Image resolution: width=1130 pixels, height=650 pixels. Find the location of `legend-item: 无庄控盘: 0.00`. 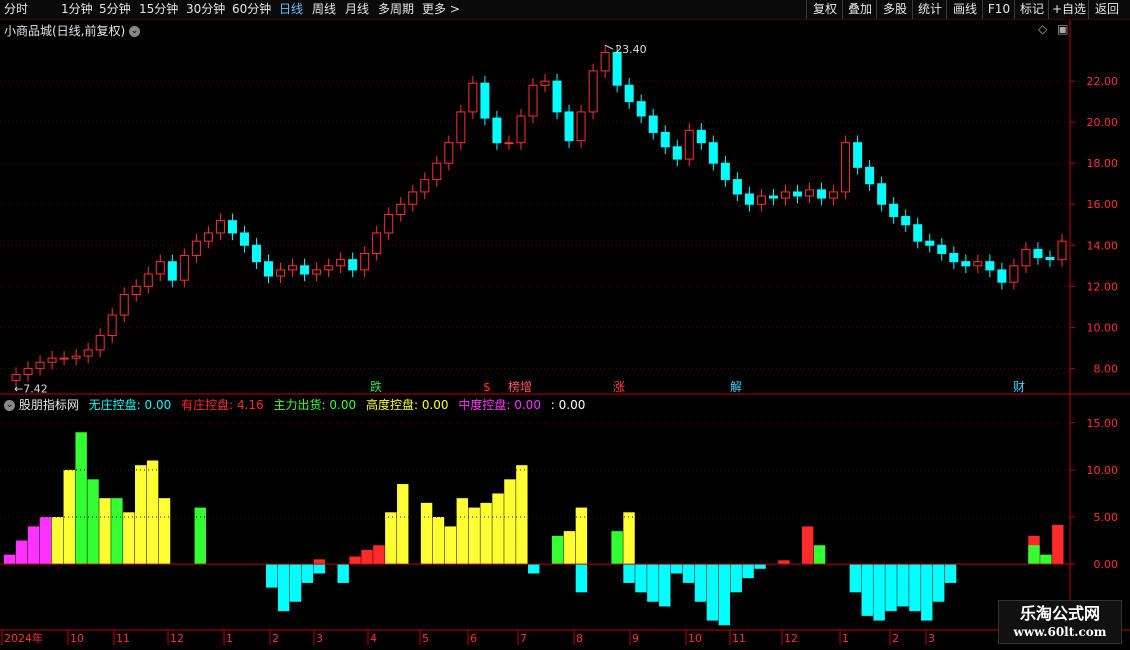

legend-item: 无庄控盘: 0.00 is located at coordinates (130, 405).